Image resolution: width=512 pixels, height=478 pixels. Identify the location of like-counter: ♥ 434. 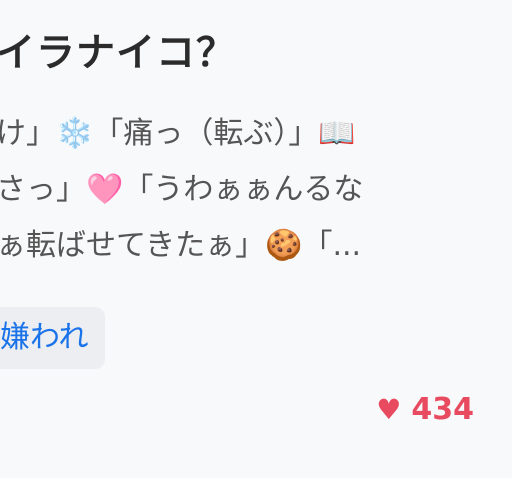
(425, 409).